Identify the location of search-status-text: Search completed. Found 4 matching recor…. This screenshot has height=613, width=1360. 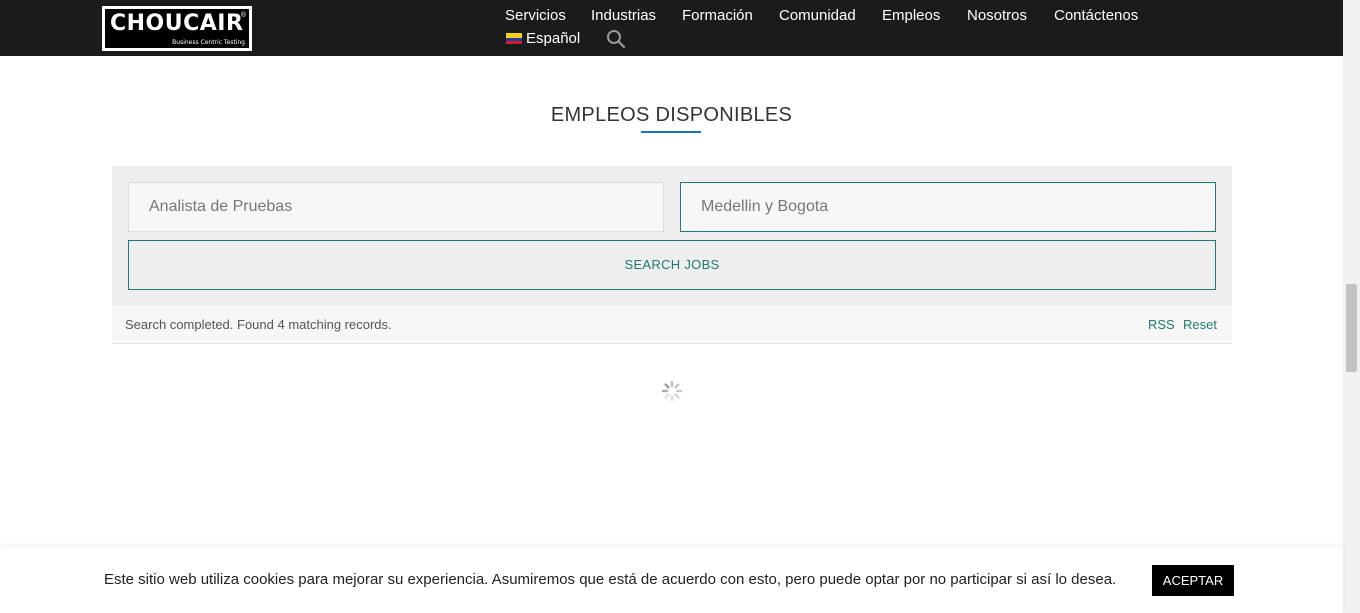
(258, 324).